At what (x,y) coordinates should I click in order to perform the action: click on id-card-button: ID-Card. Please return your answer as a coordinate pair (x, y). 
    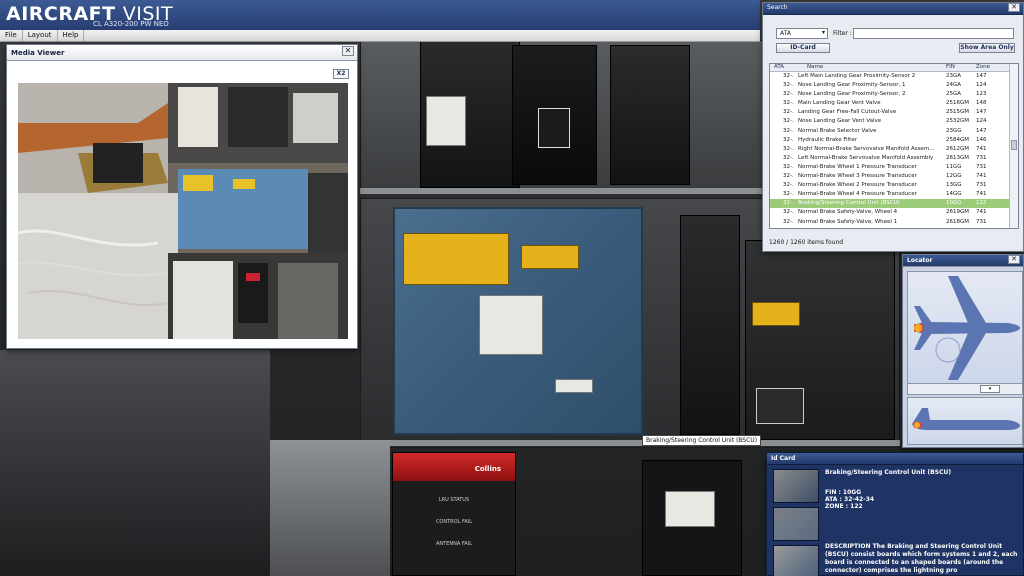
    Looking at the image, I should click on (803, 48).